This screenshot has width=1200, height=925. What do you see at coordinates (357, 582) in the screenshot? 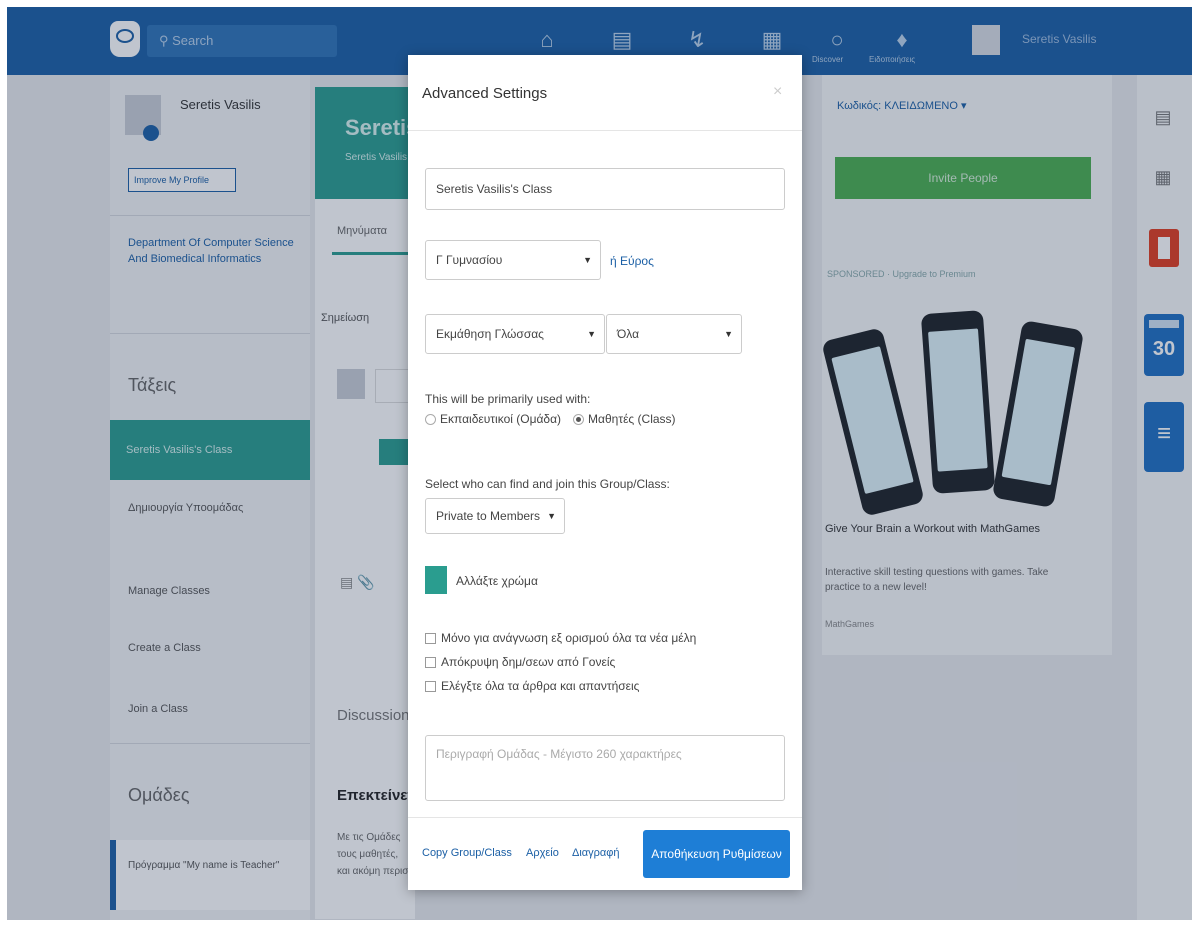
I see `attachment-icons: ▤ 📎` at bounding box center [357, 582].